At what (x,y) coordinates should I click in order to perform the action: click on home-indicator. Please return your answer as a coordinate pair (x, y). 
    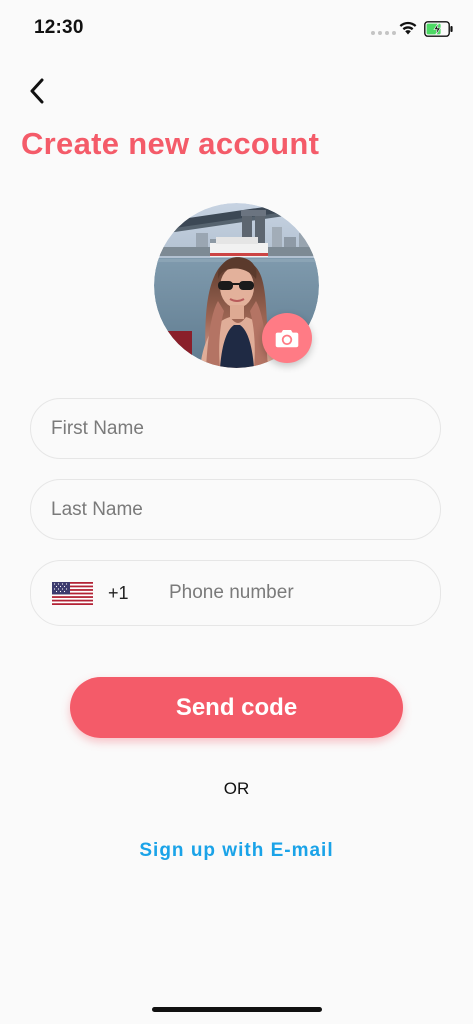
    Looking at the image, I should click on (237, 1009).